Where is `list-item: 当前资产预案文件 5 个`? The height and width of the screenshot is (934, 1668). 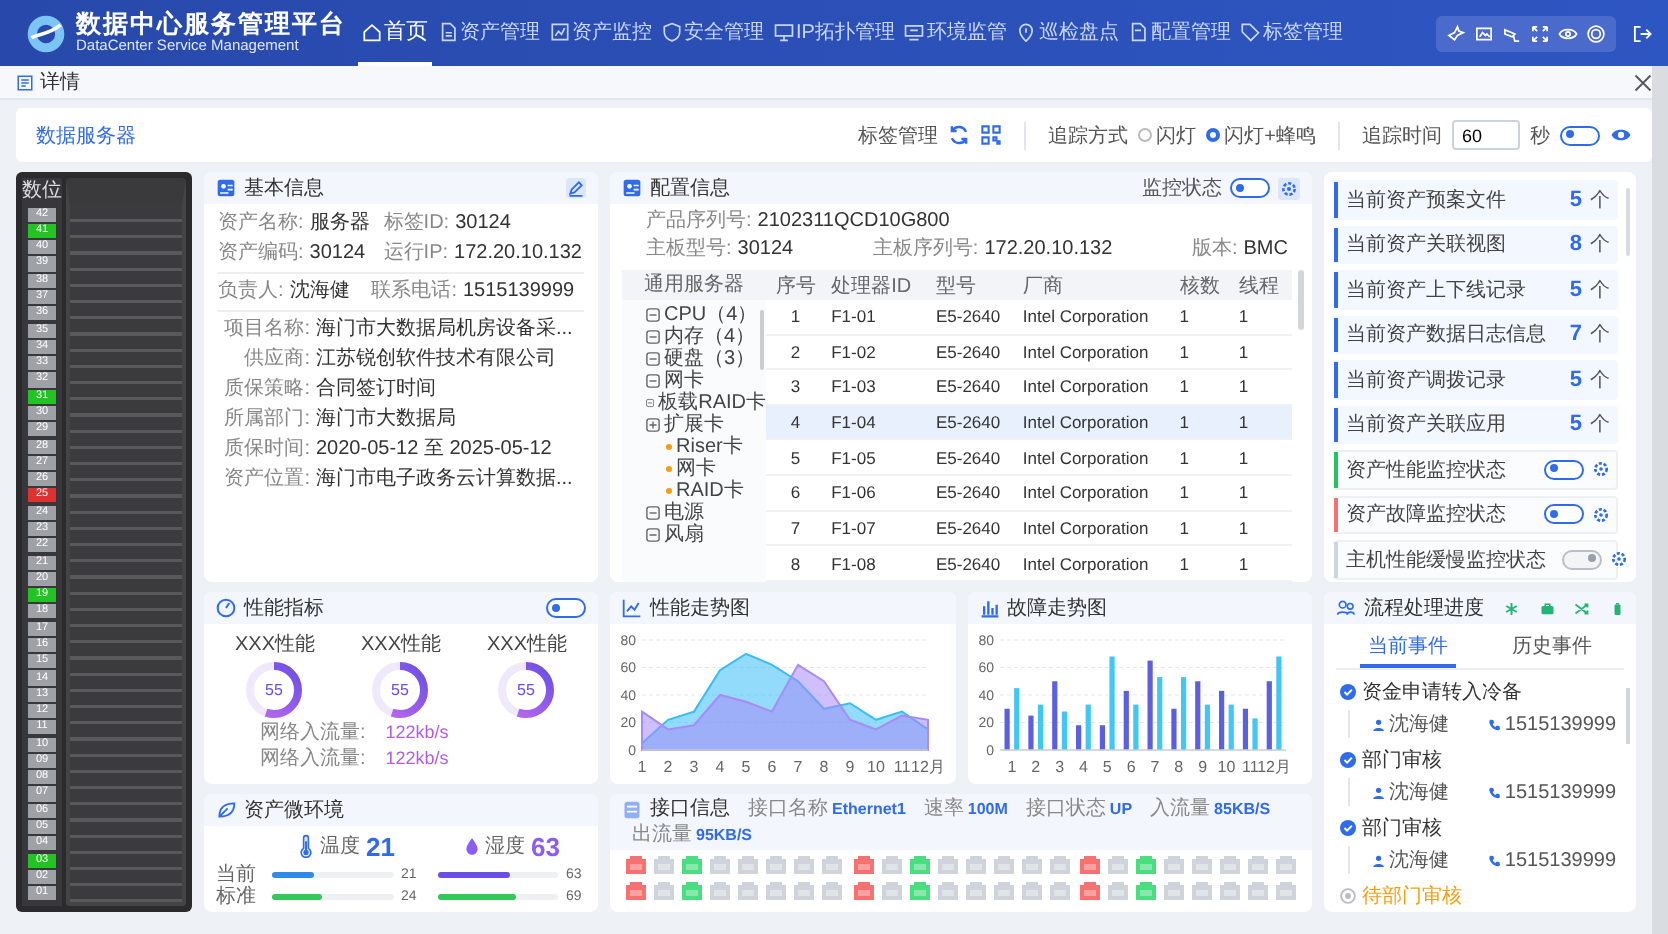
list-item: 当前资产预案文件 5 个 is located at coordinates (1476, 199).